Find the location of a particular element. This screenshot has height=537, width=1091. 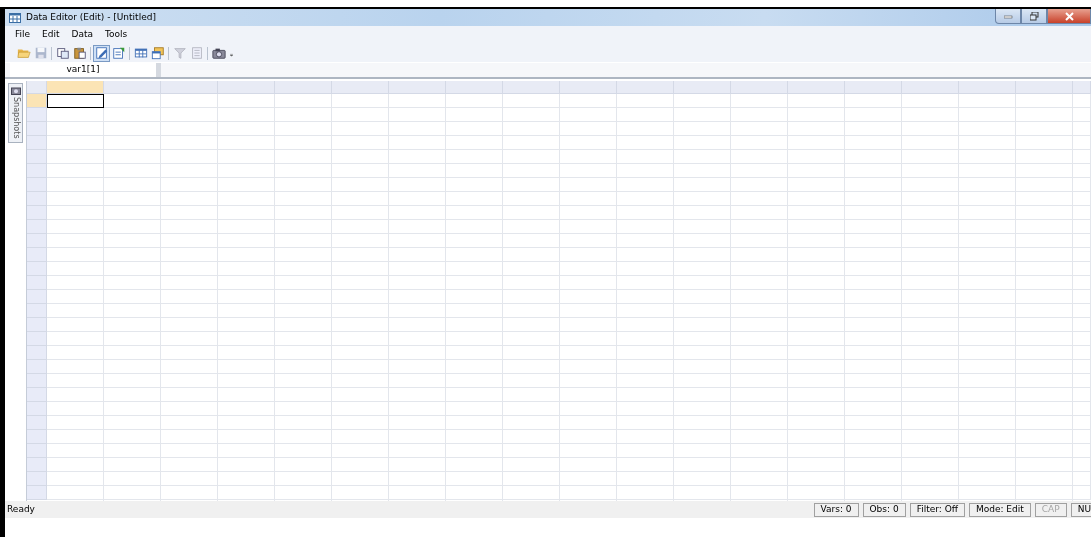

overflow-arrow-icon is located at coordinates (231, 55).